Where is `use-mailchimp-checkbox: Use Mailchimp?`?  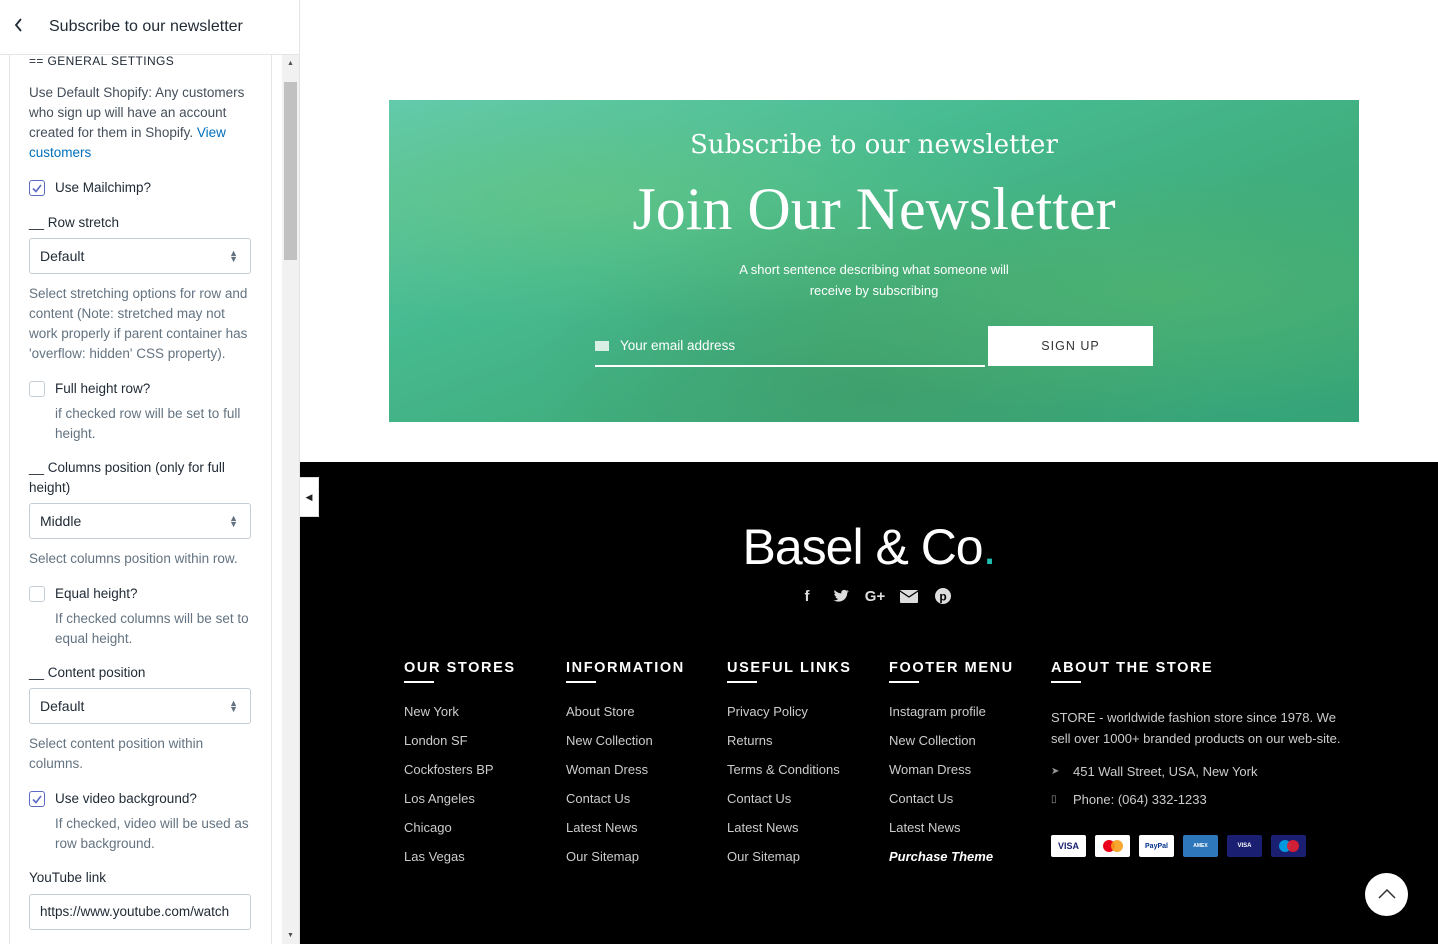 use-mailchimp-checkbox: Use Mailchimp? is located at coordinates (140, 188).